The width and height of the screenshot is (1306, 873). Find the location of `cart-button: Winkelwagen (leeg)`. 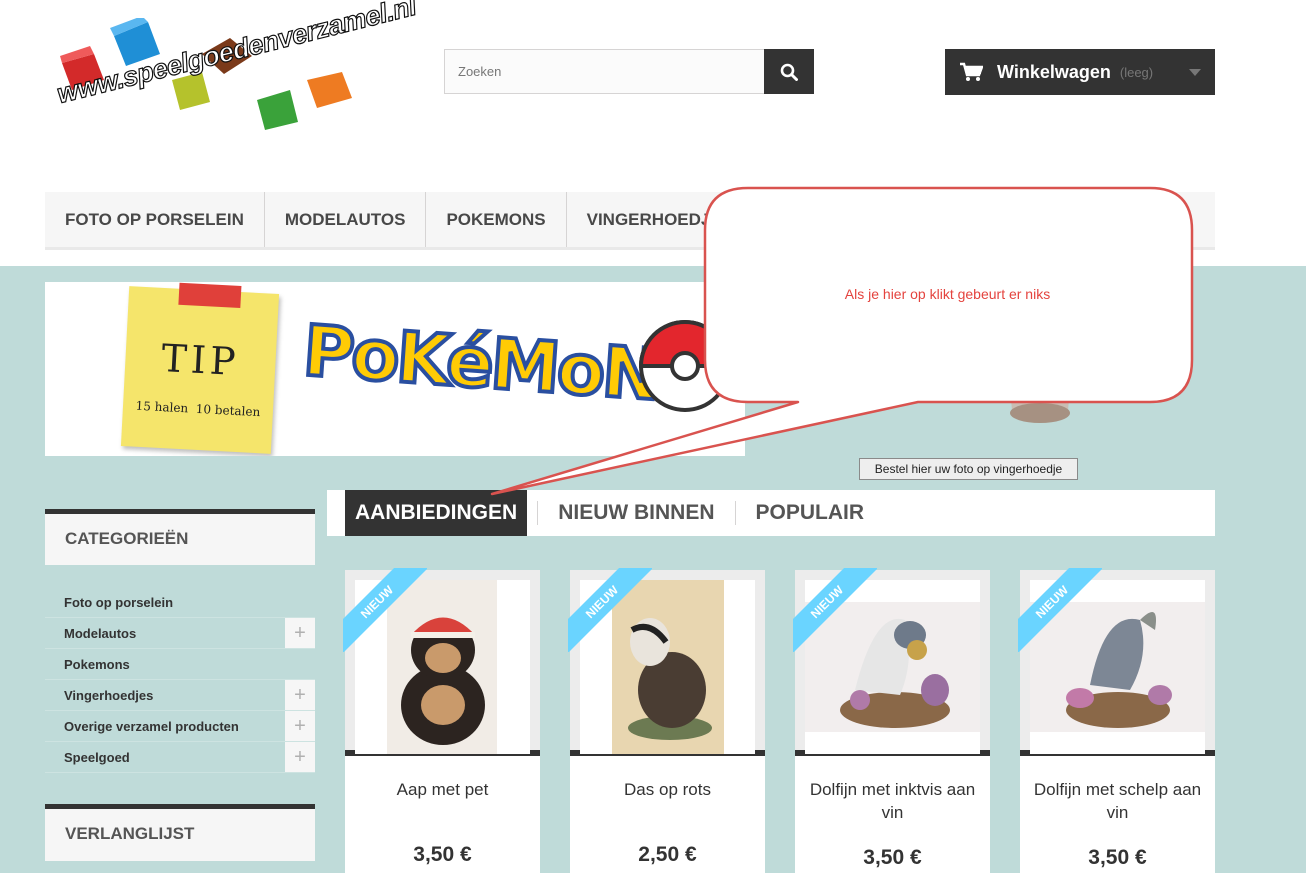

cart-button: Winkelwagen (leeg) is located at coordinates (1080, 72).